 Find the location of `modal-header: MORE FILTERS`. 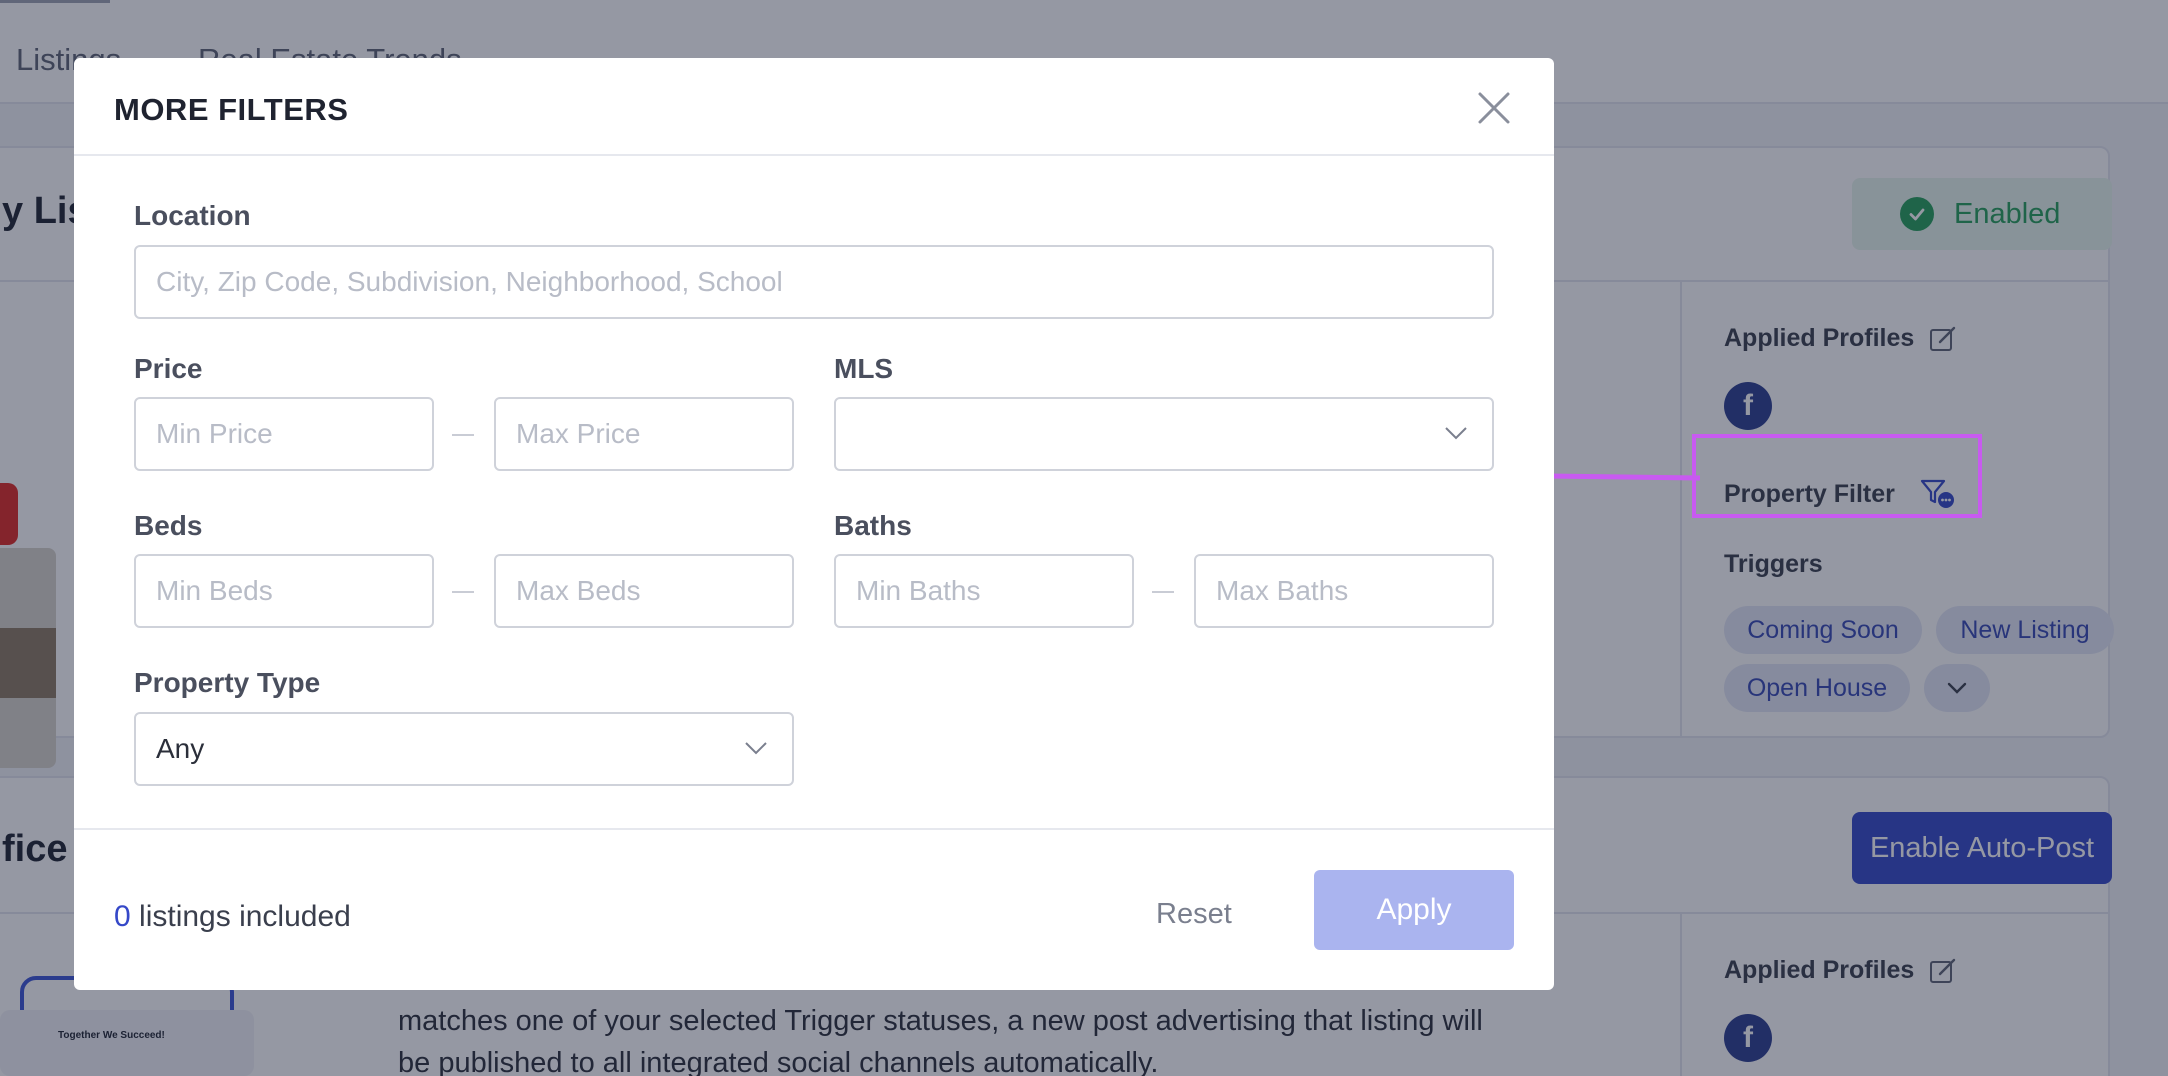

modal-header: MORE FILTERS is located at coordinates (814, 107).